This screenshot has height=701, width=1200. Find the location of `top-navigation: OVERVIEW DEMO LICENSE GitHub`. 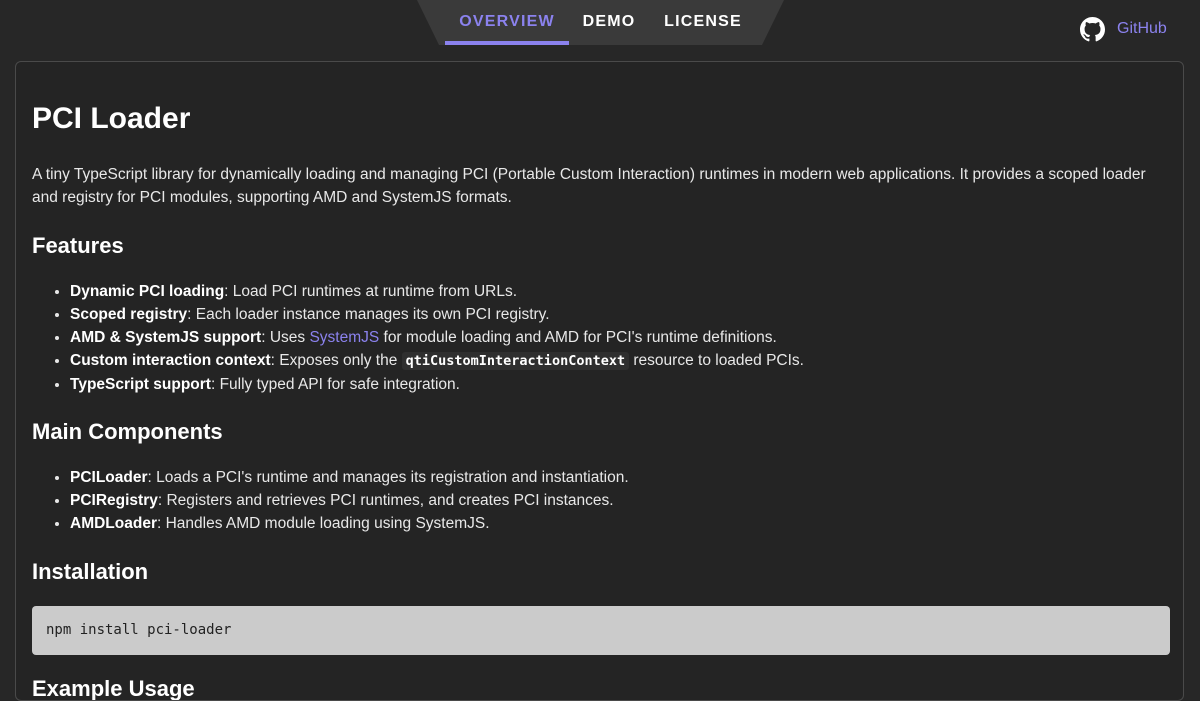

top-navigation: OVERVIEW DEMO LICENSE GitHub is located at coordinates (600, 28).